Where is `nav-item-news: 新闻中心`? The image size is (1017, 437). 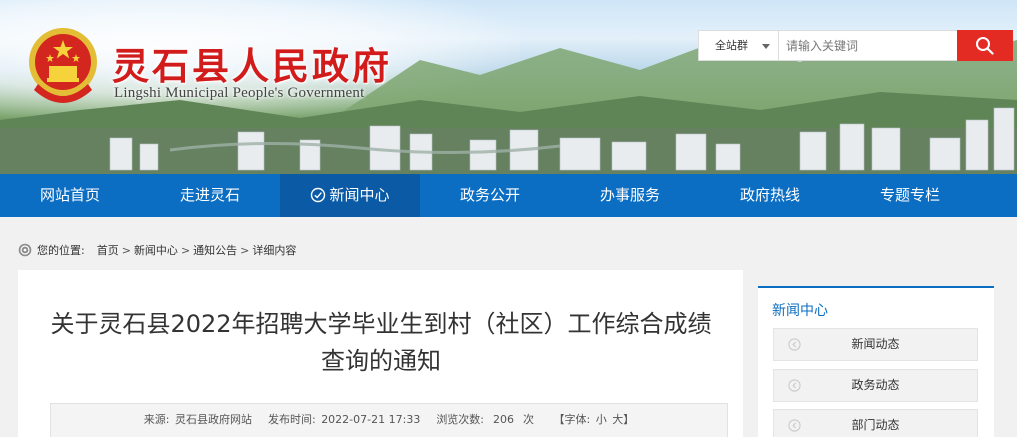
nav-item-news: 新闻中心 is located at coordinates (350, 195).